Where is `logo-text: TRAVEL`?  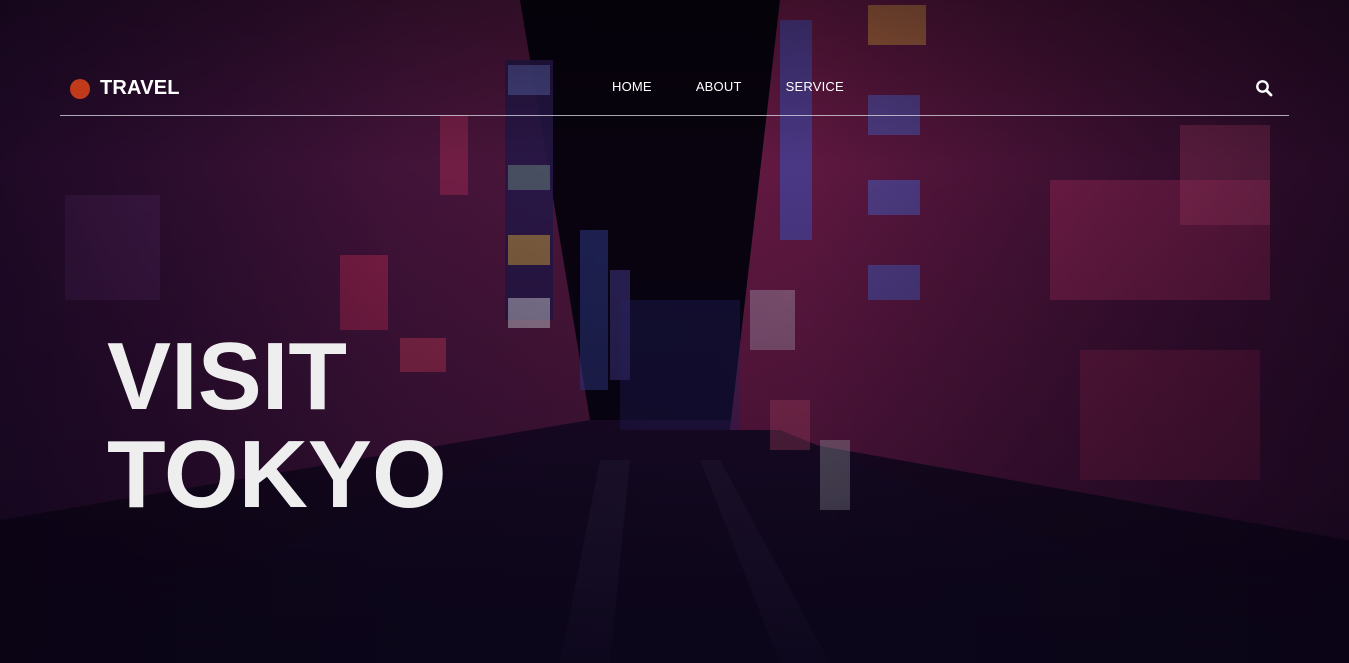
logo-text: TRAVEL is located at coordinates (140, 88).